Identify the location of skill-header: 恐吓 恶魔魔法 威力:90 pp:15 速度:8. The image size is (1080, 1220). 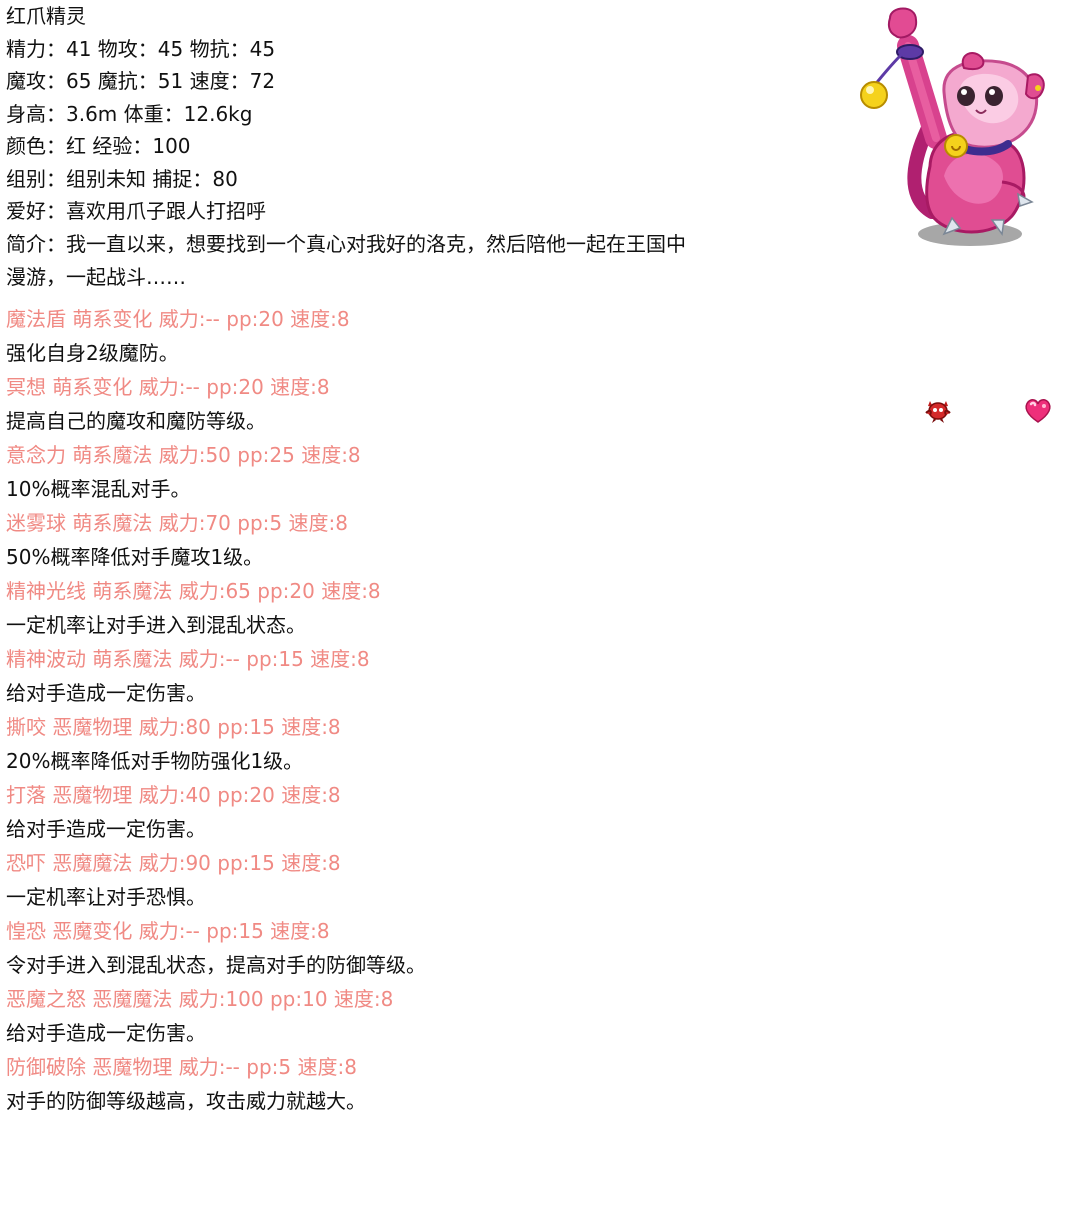
(173, 863).